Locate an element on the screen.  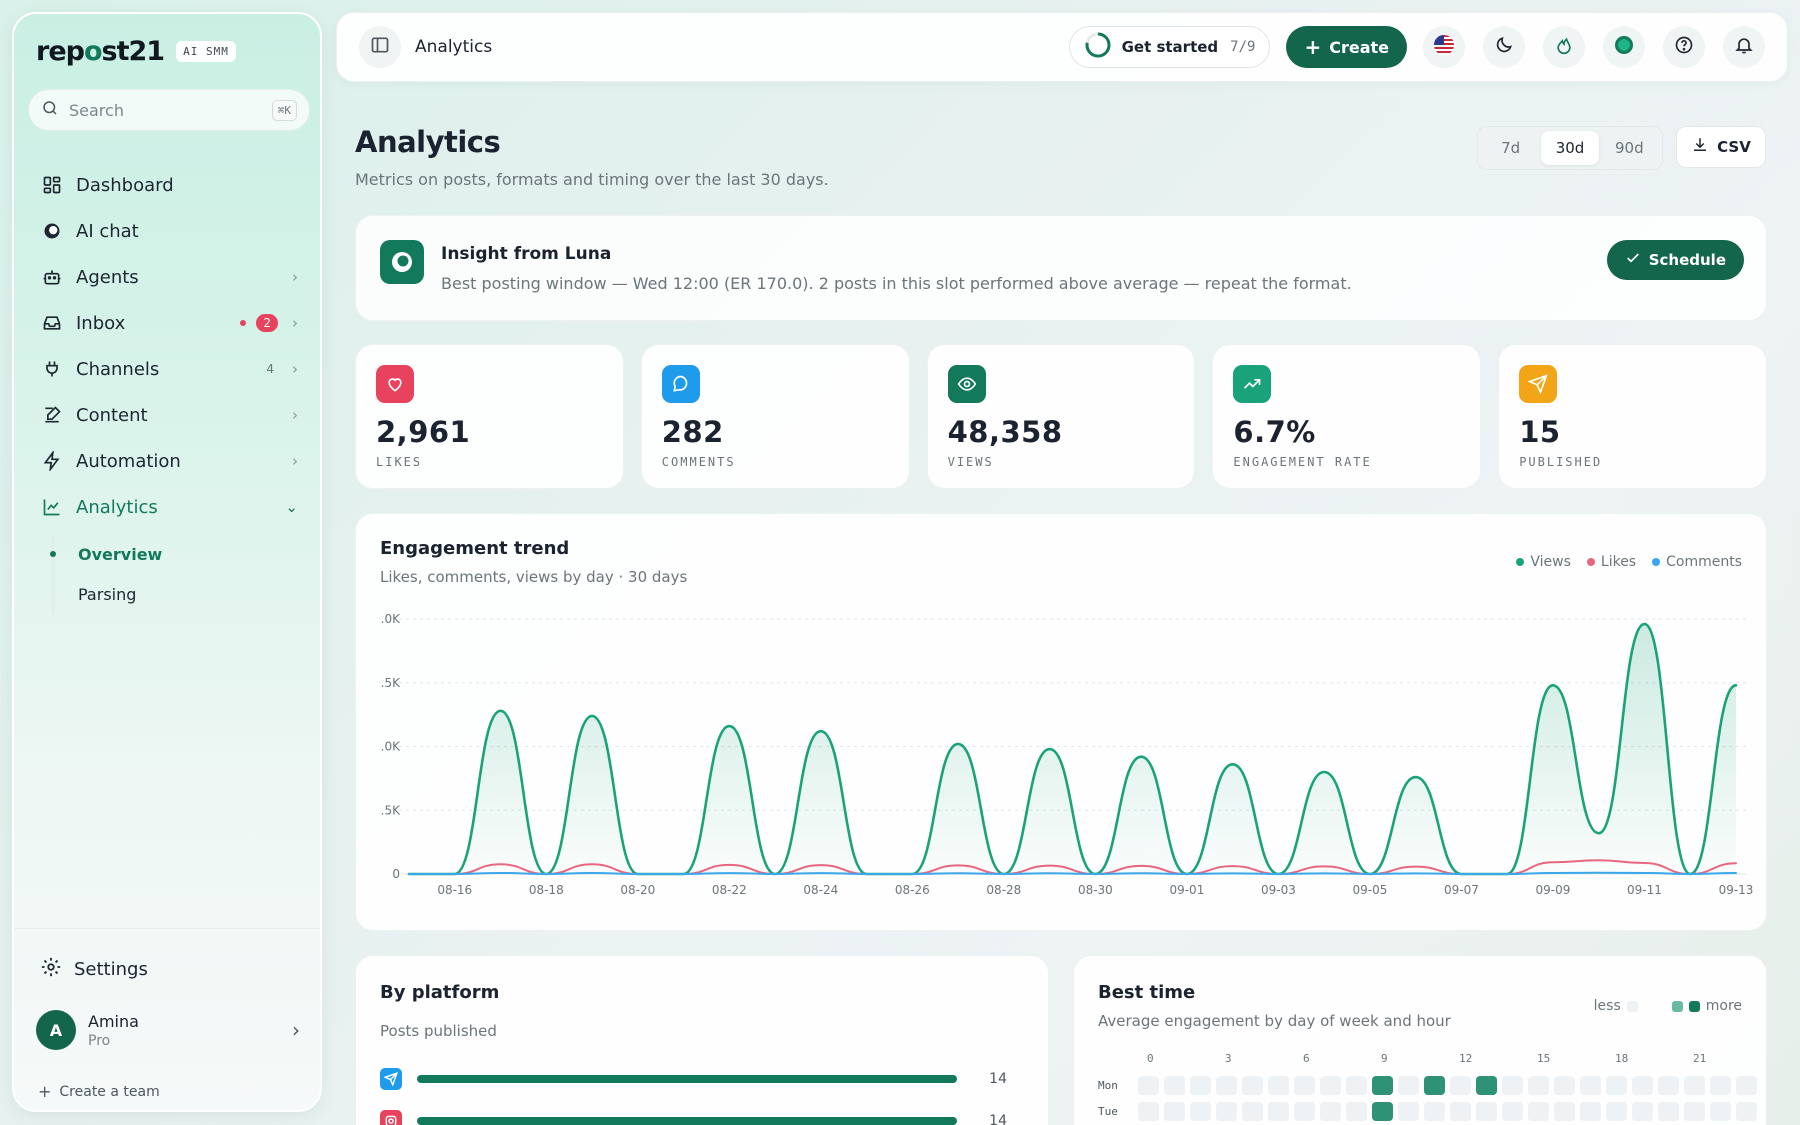
notifications-button is located at coordinates (1744, 47).